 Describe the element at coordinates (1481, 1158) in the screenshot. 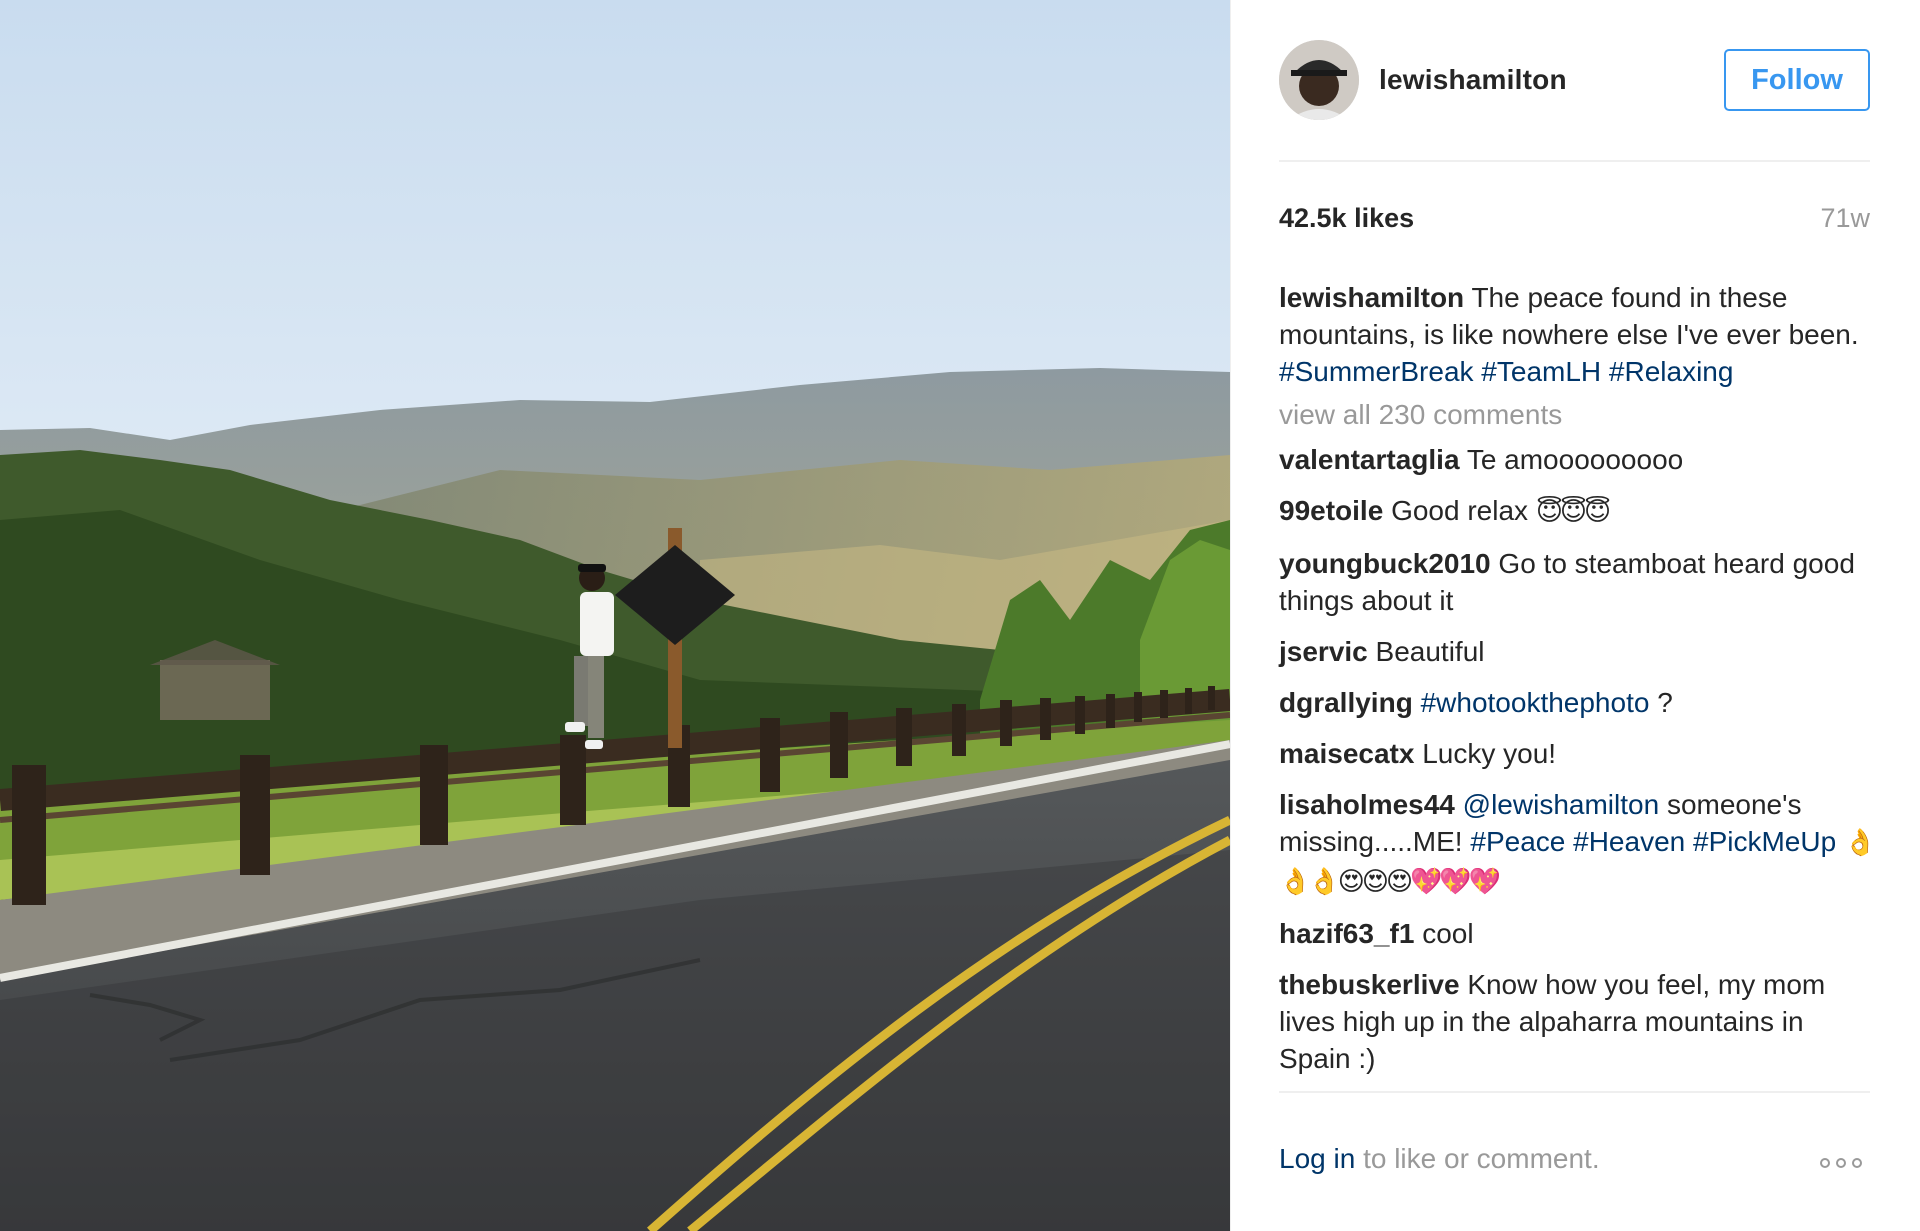

I see `login-prompt-text: to like or comment.` at that location.